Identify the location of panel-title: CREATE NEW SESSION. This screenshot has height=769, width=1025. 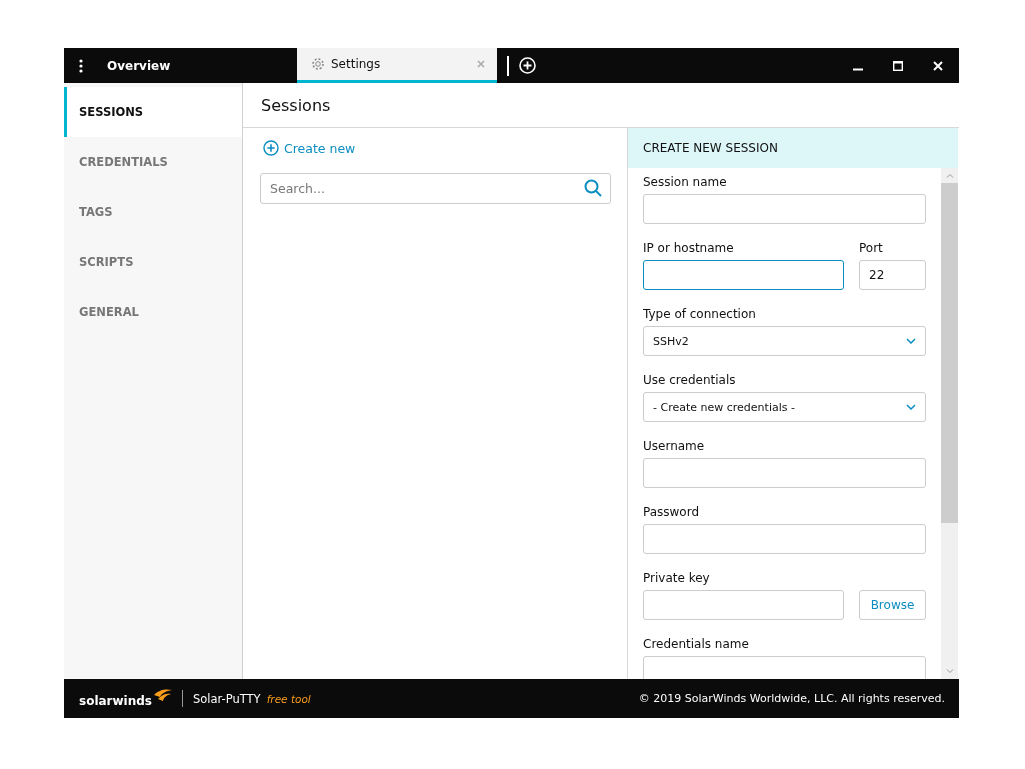
(710, 148).